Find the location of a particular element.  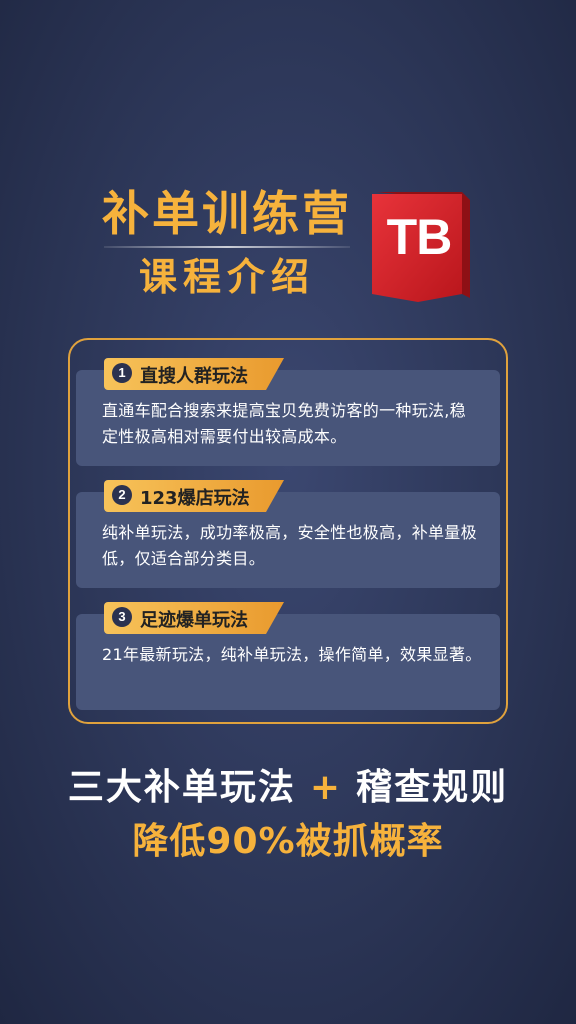

number-badge: 2 is located at coordinates (122, 495).